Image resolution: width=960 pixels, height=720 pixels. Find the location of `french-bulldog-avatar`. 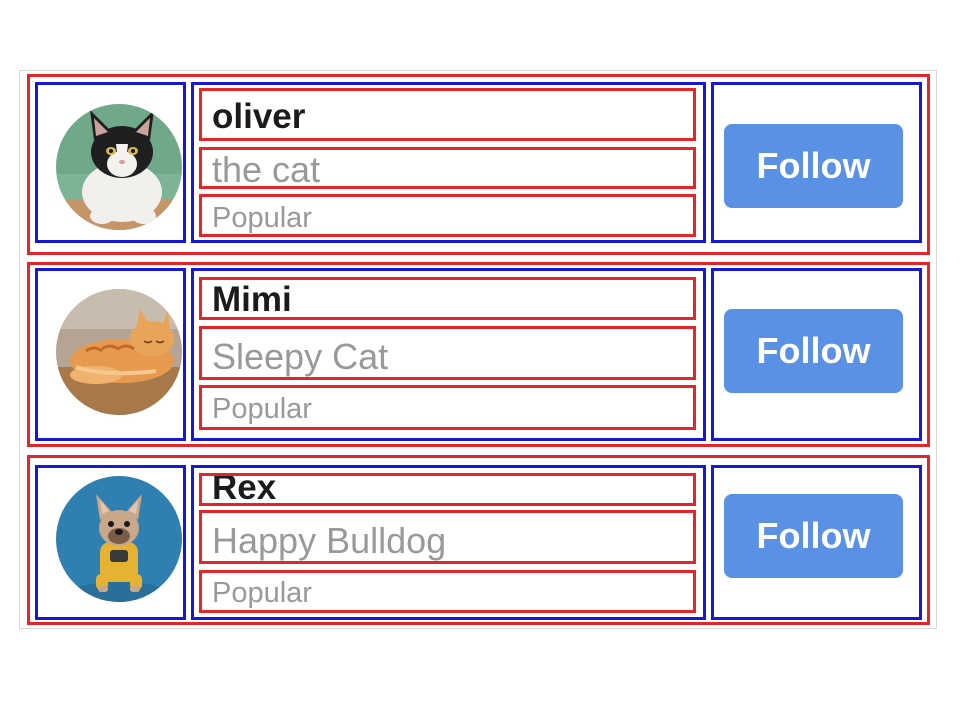

french-bulldog-avatar is located at coordinates (119, 539).